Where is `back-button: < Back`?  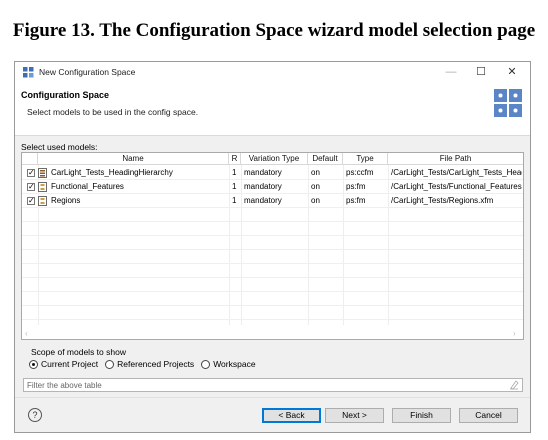
back-button: < Back is located at coordinates (291, 415).